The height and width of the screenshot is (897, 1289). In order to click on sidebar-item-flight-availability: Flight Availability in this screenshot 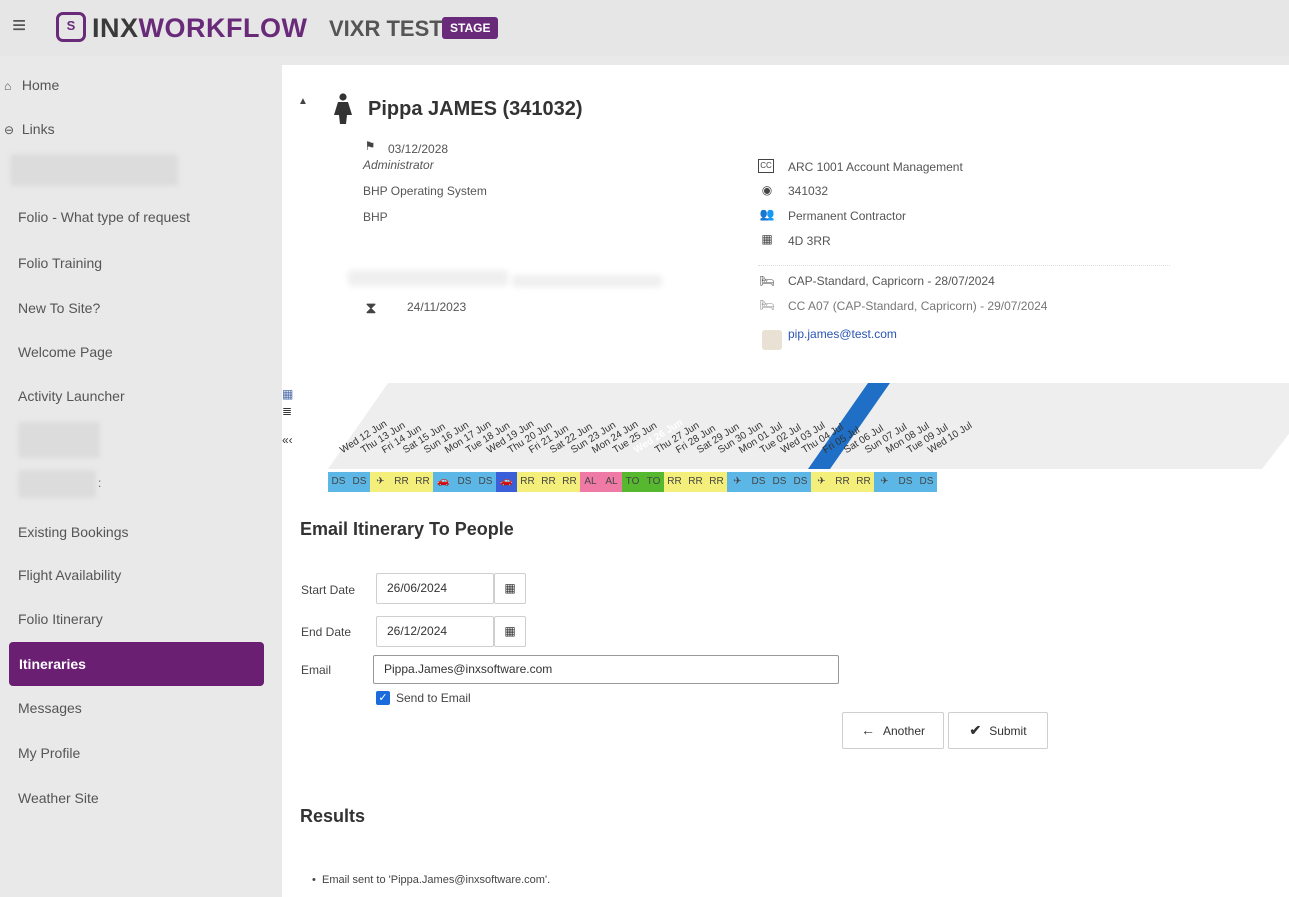, I will do `click(69, 575)`.